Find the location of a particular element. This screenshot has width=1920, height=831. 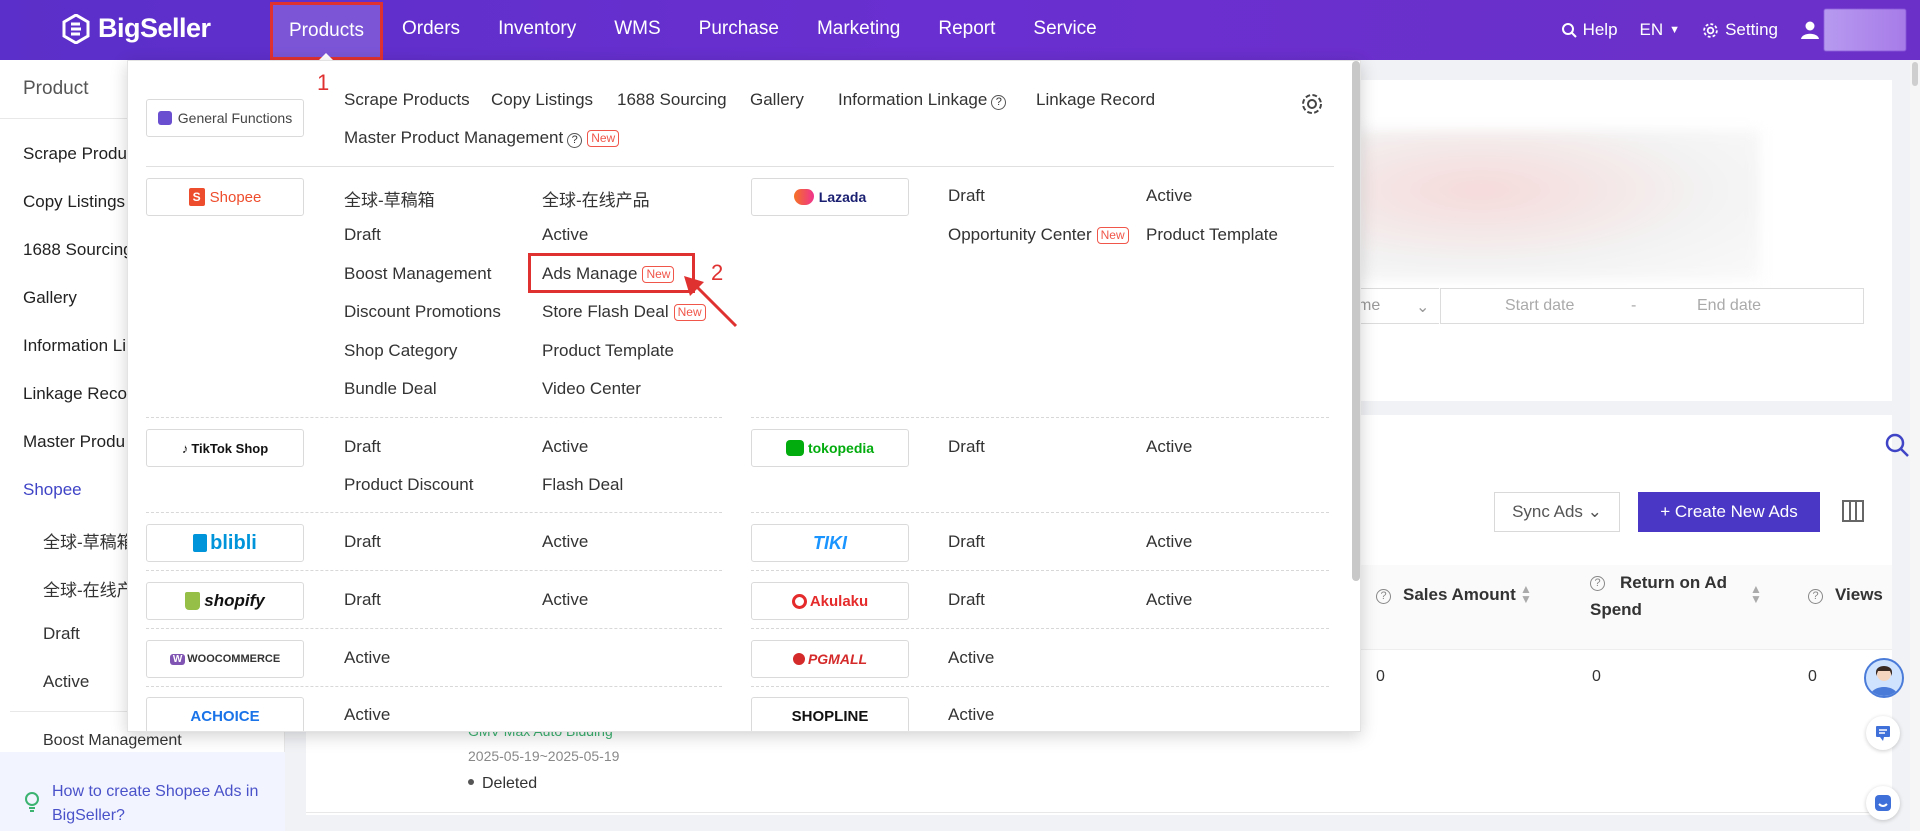

menu-scrape-products: Scrape Products is located at coordinates (407, 100).